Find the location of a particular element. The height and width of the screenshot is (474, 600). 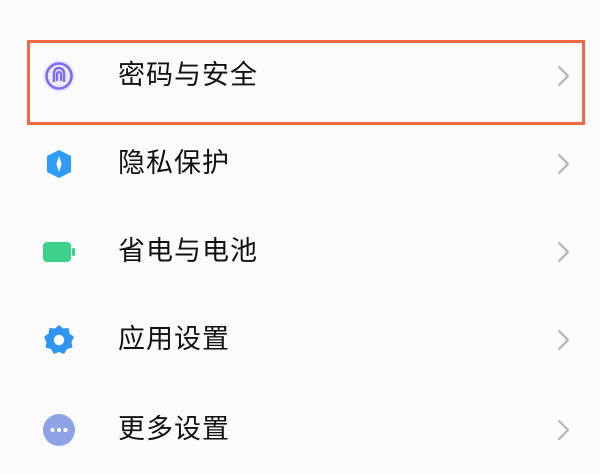

gear-icon is located at coordinates (59, 340).